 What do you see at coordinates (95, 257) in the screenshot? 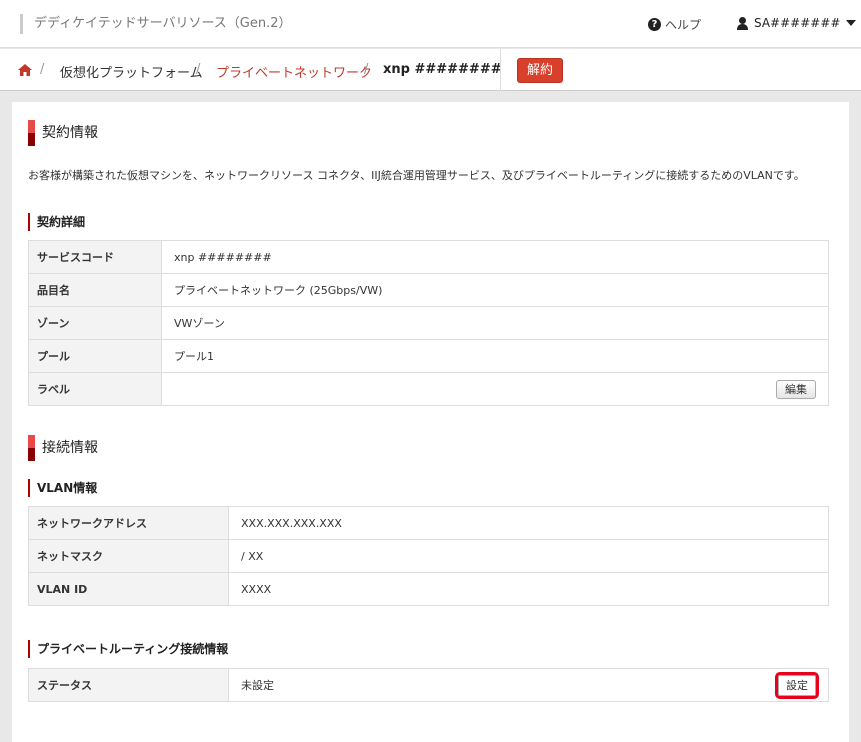
I see `row-label: サービスコード` at bounding box center [95, 257].